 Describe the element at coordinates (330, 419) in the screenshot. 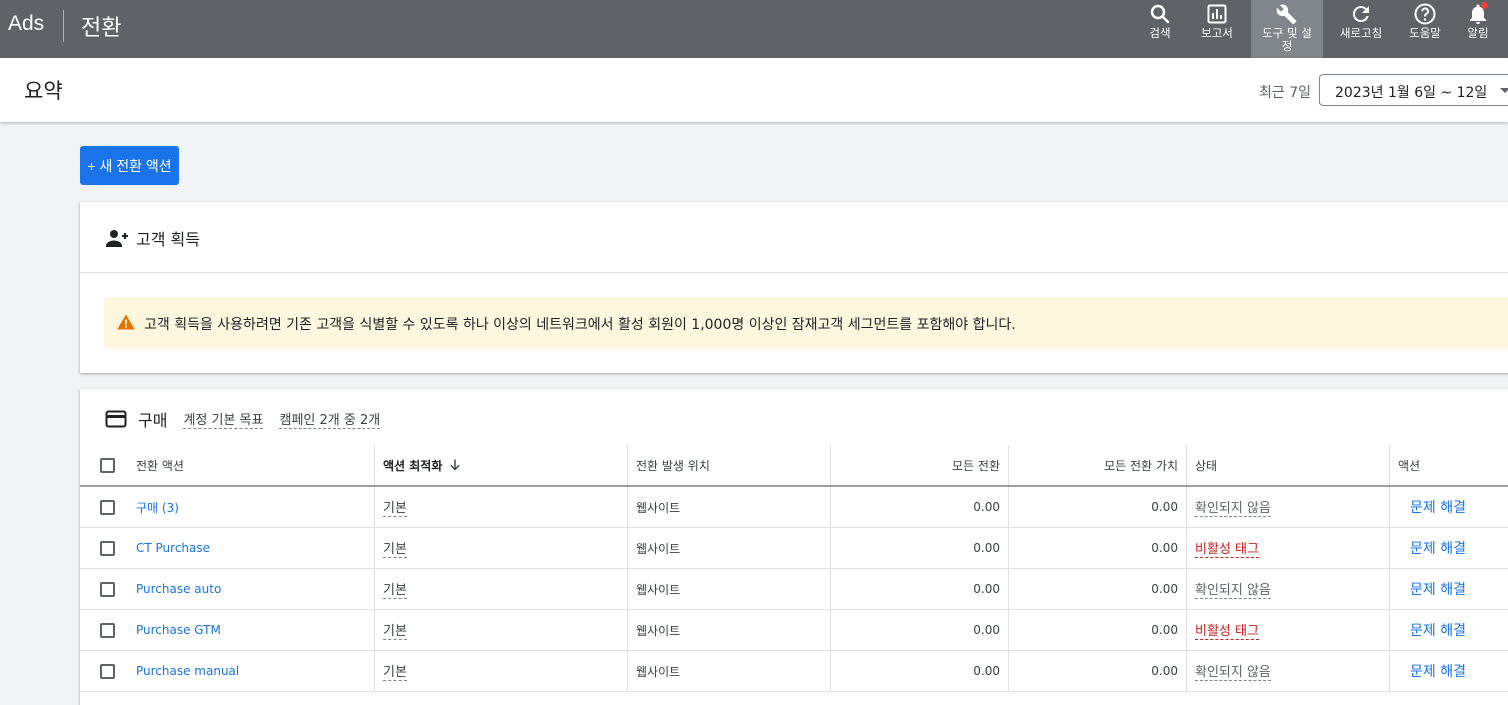

I see `campaign-count-label: 캠페인 2개 중 2개` at that location.